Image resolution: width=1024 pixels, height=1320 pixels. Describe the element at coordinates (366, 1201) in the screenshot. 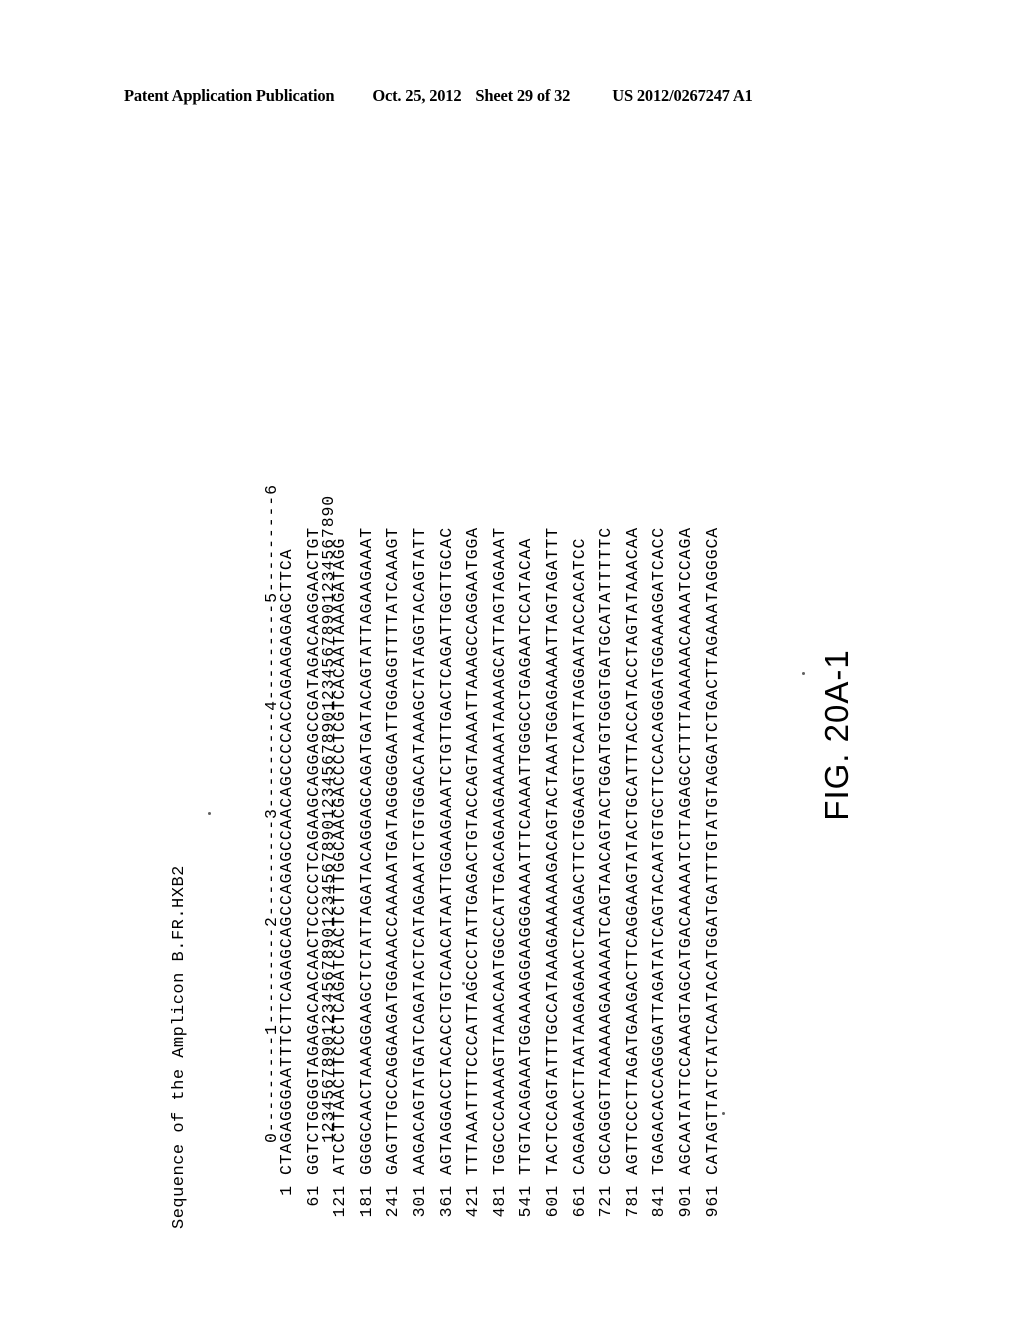

I see `sequence-position-label: 181` at that location.